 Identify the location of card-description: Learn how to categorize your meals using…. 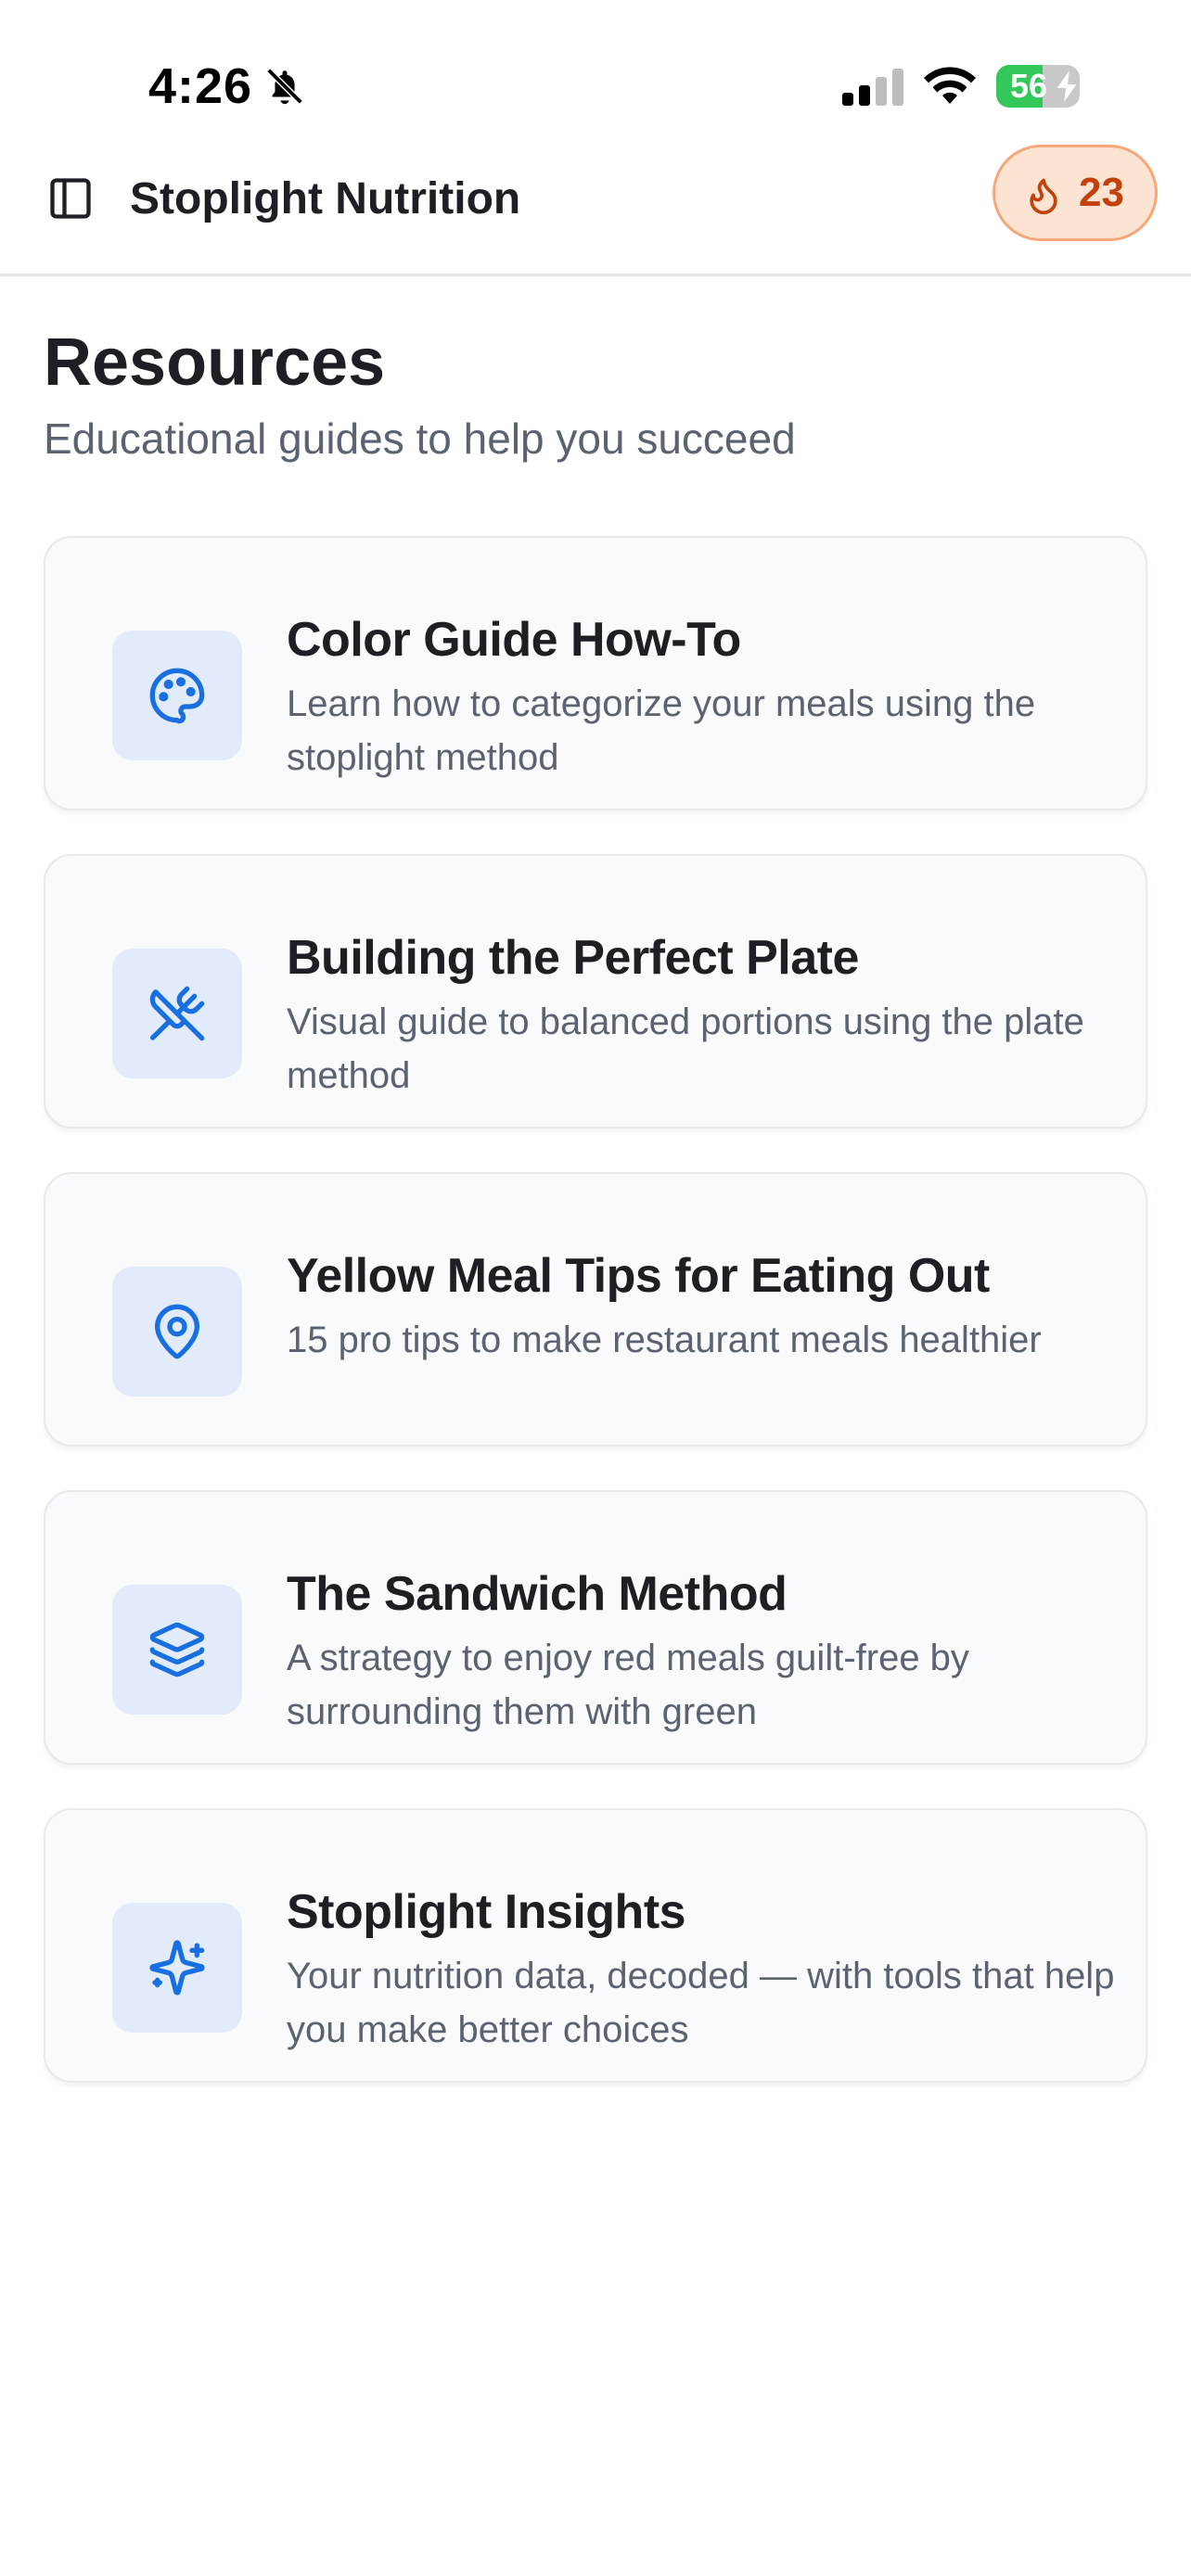
(662, 730).